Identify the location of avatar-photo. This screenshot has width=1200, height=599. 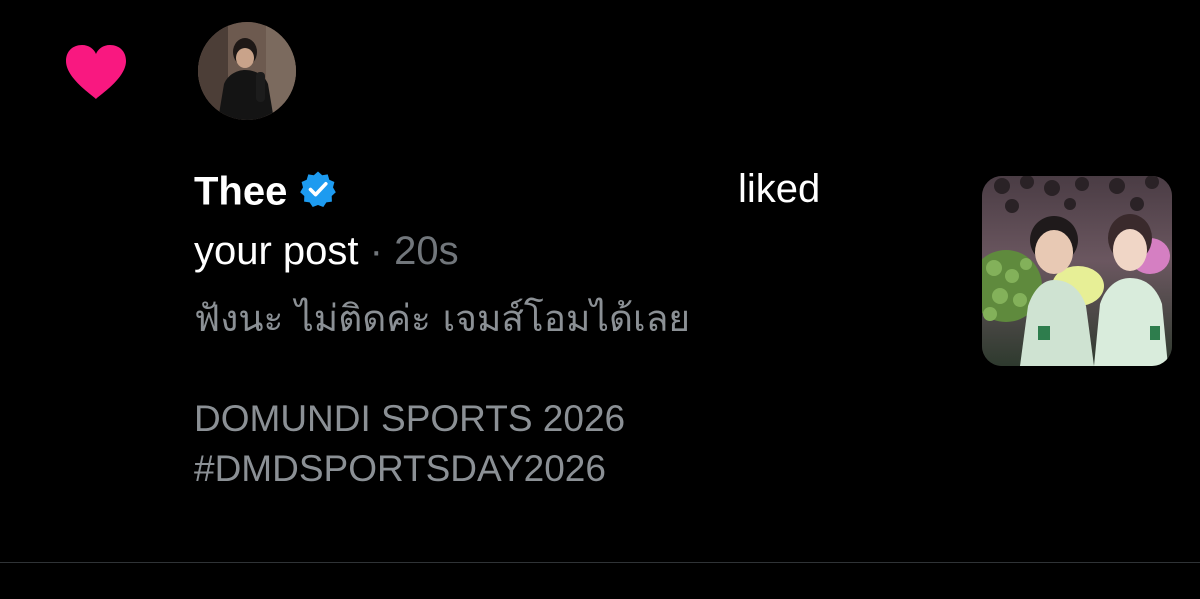
(247, 71).